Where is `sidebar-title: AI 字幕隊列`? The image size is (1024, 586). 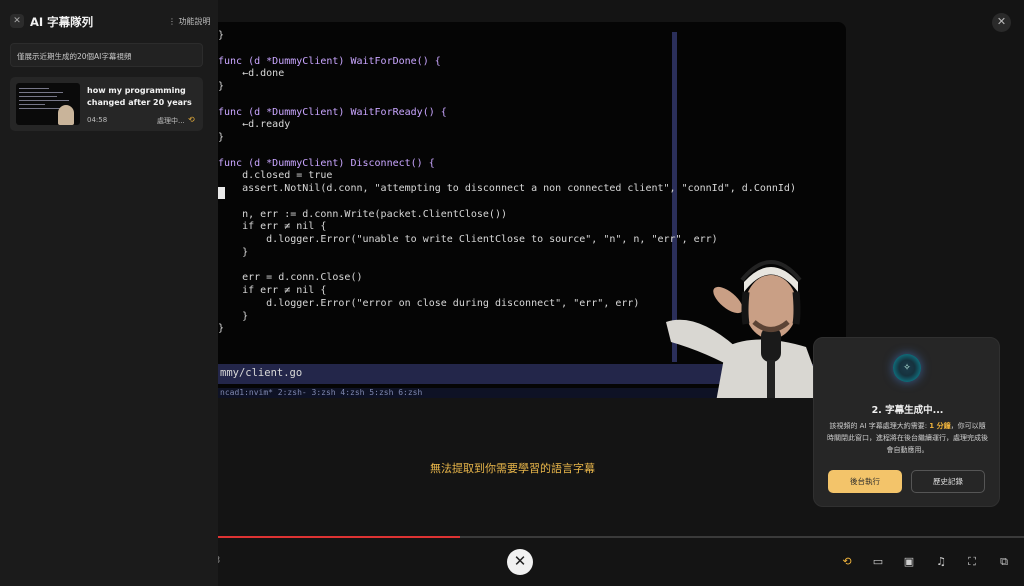 sidebar-title: AI 字幕隊列 is located at coordinates (62, 22).